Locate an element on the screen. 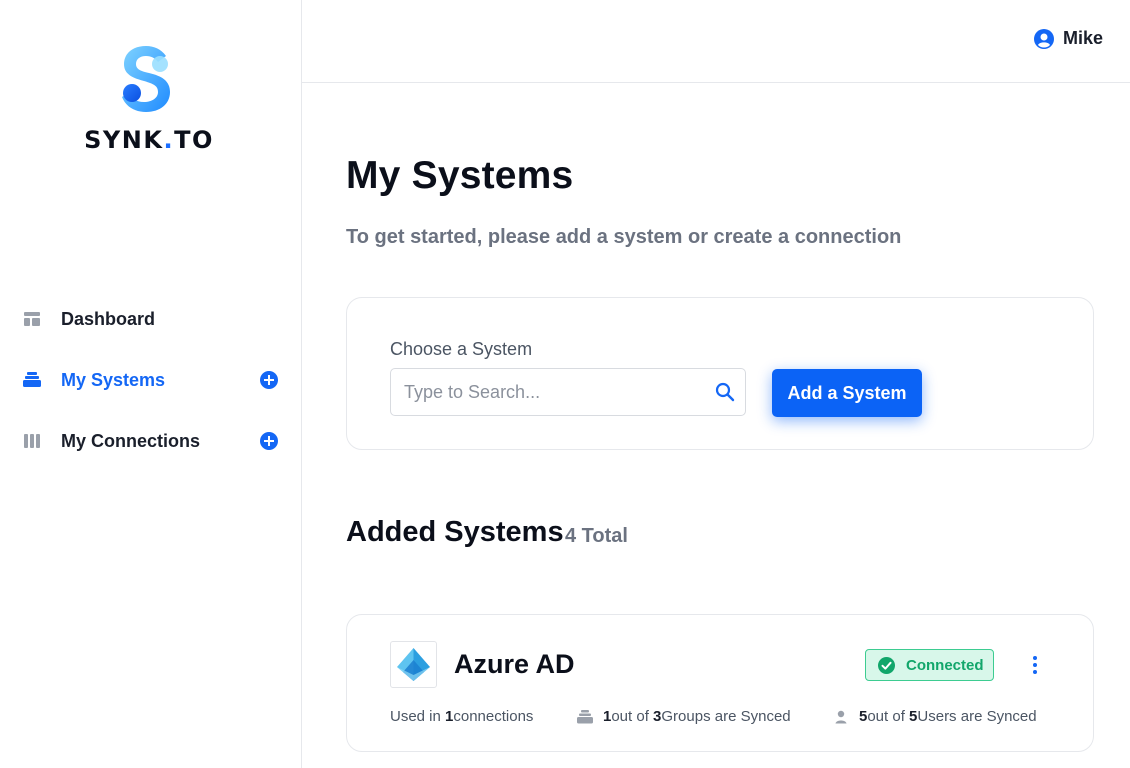 The image size is (1130, 768). meta-count: 3 is located at coordinates (657, 716).